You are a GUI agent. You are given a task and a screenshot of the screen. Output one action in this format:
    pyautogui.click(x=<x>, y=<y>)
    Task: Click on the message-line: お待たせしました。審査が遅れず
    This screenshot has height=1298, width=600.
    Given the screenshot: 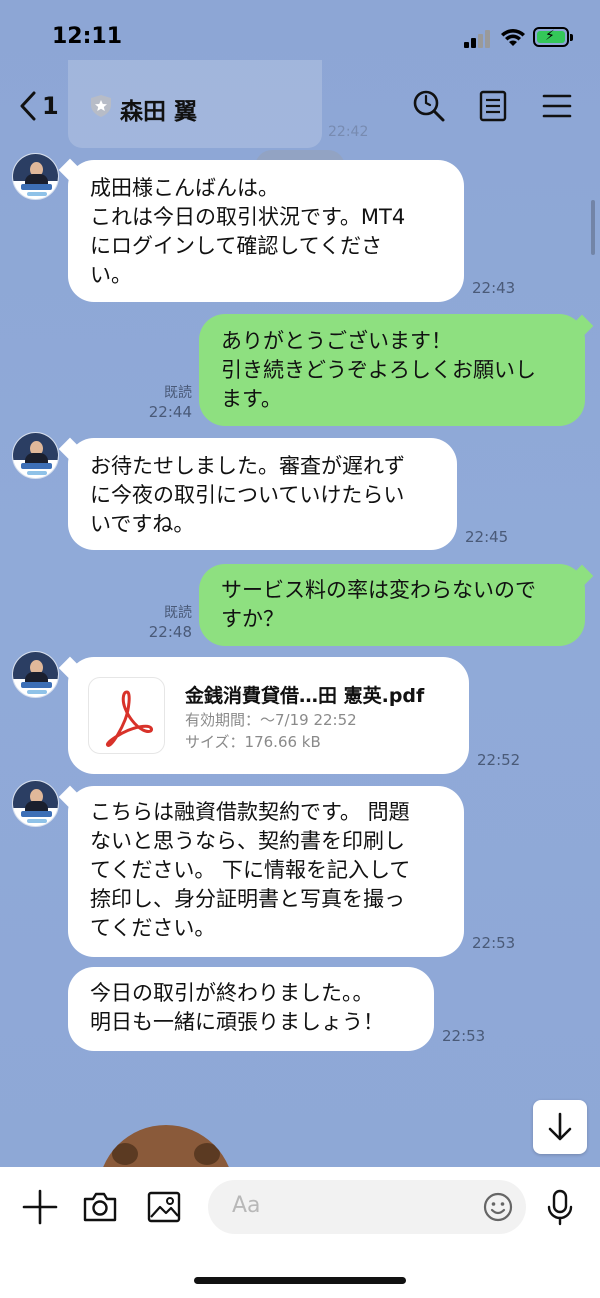 What is the action you would take?
    pyautogui.click(x=247, y=466)
    